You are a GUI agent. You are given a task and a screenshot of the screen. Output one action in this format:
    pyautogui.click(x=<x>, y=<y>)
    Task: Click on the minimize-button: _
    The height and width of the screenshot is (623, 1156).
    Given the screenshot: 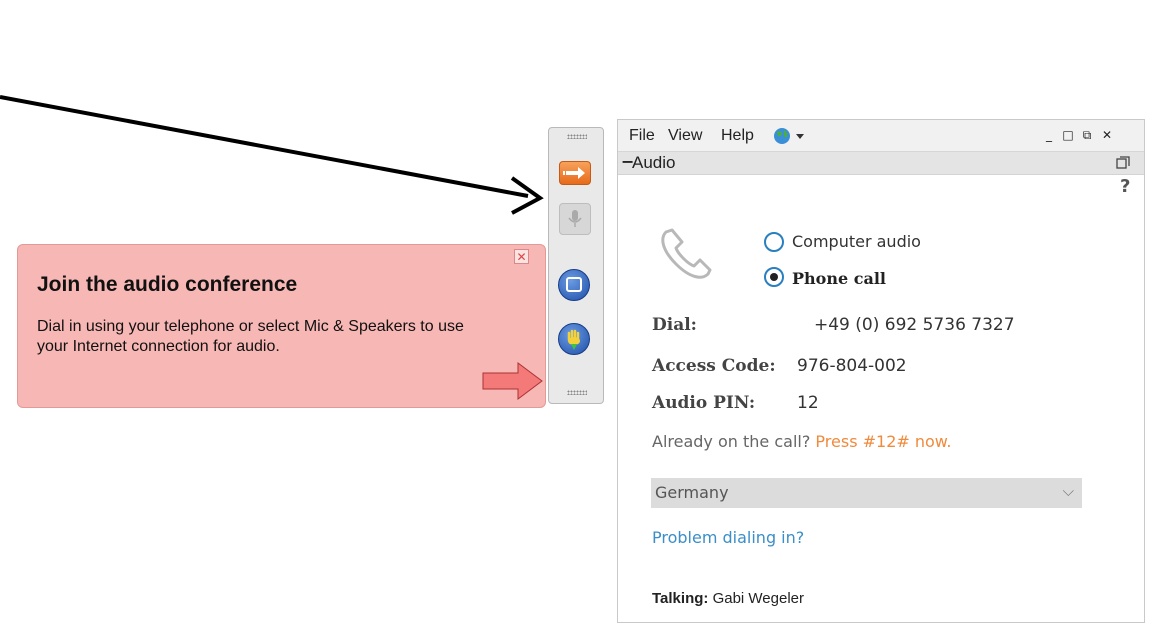 What is the action you would take?
    pyautogui.click(x=1049, y=135)
    